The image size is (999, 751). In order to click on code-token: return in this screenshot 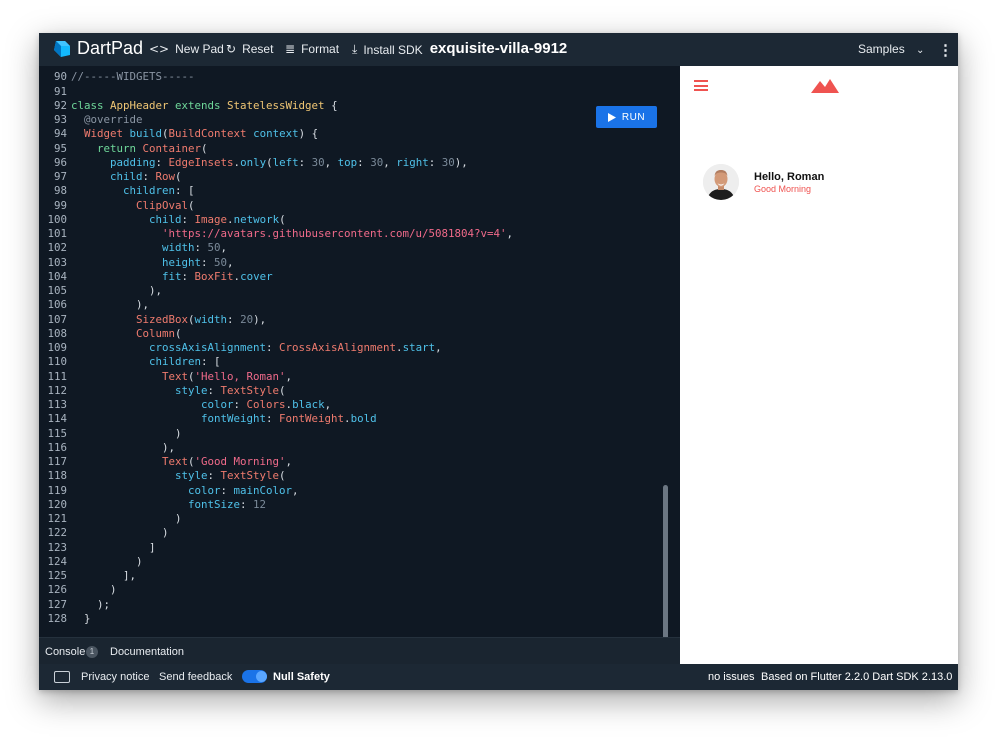, I will do `click(107, 148)`.